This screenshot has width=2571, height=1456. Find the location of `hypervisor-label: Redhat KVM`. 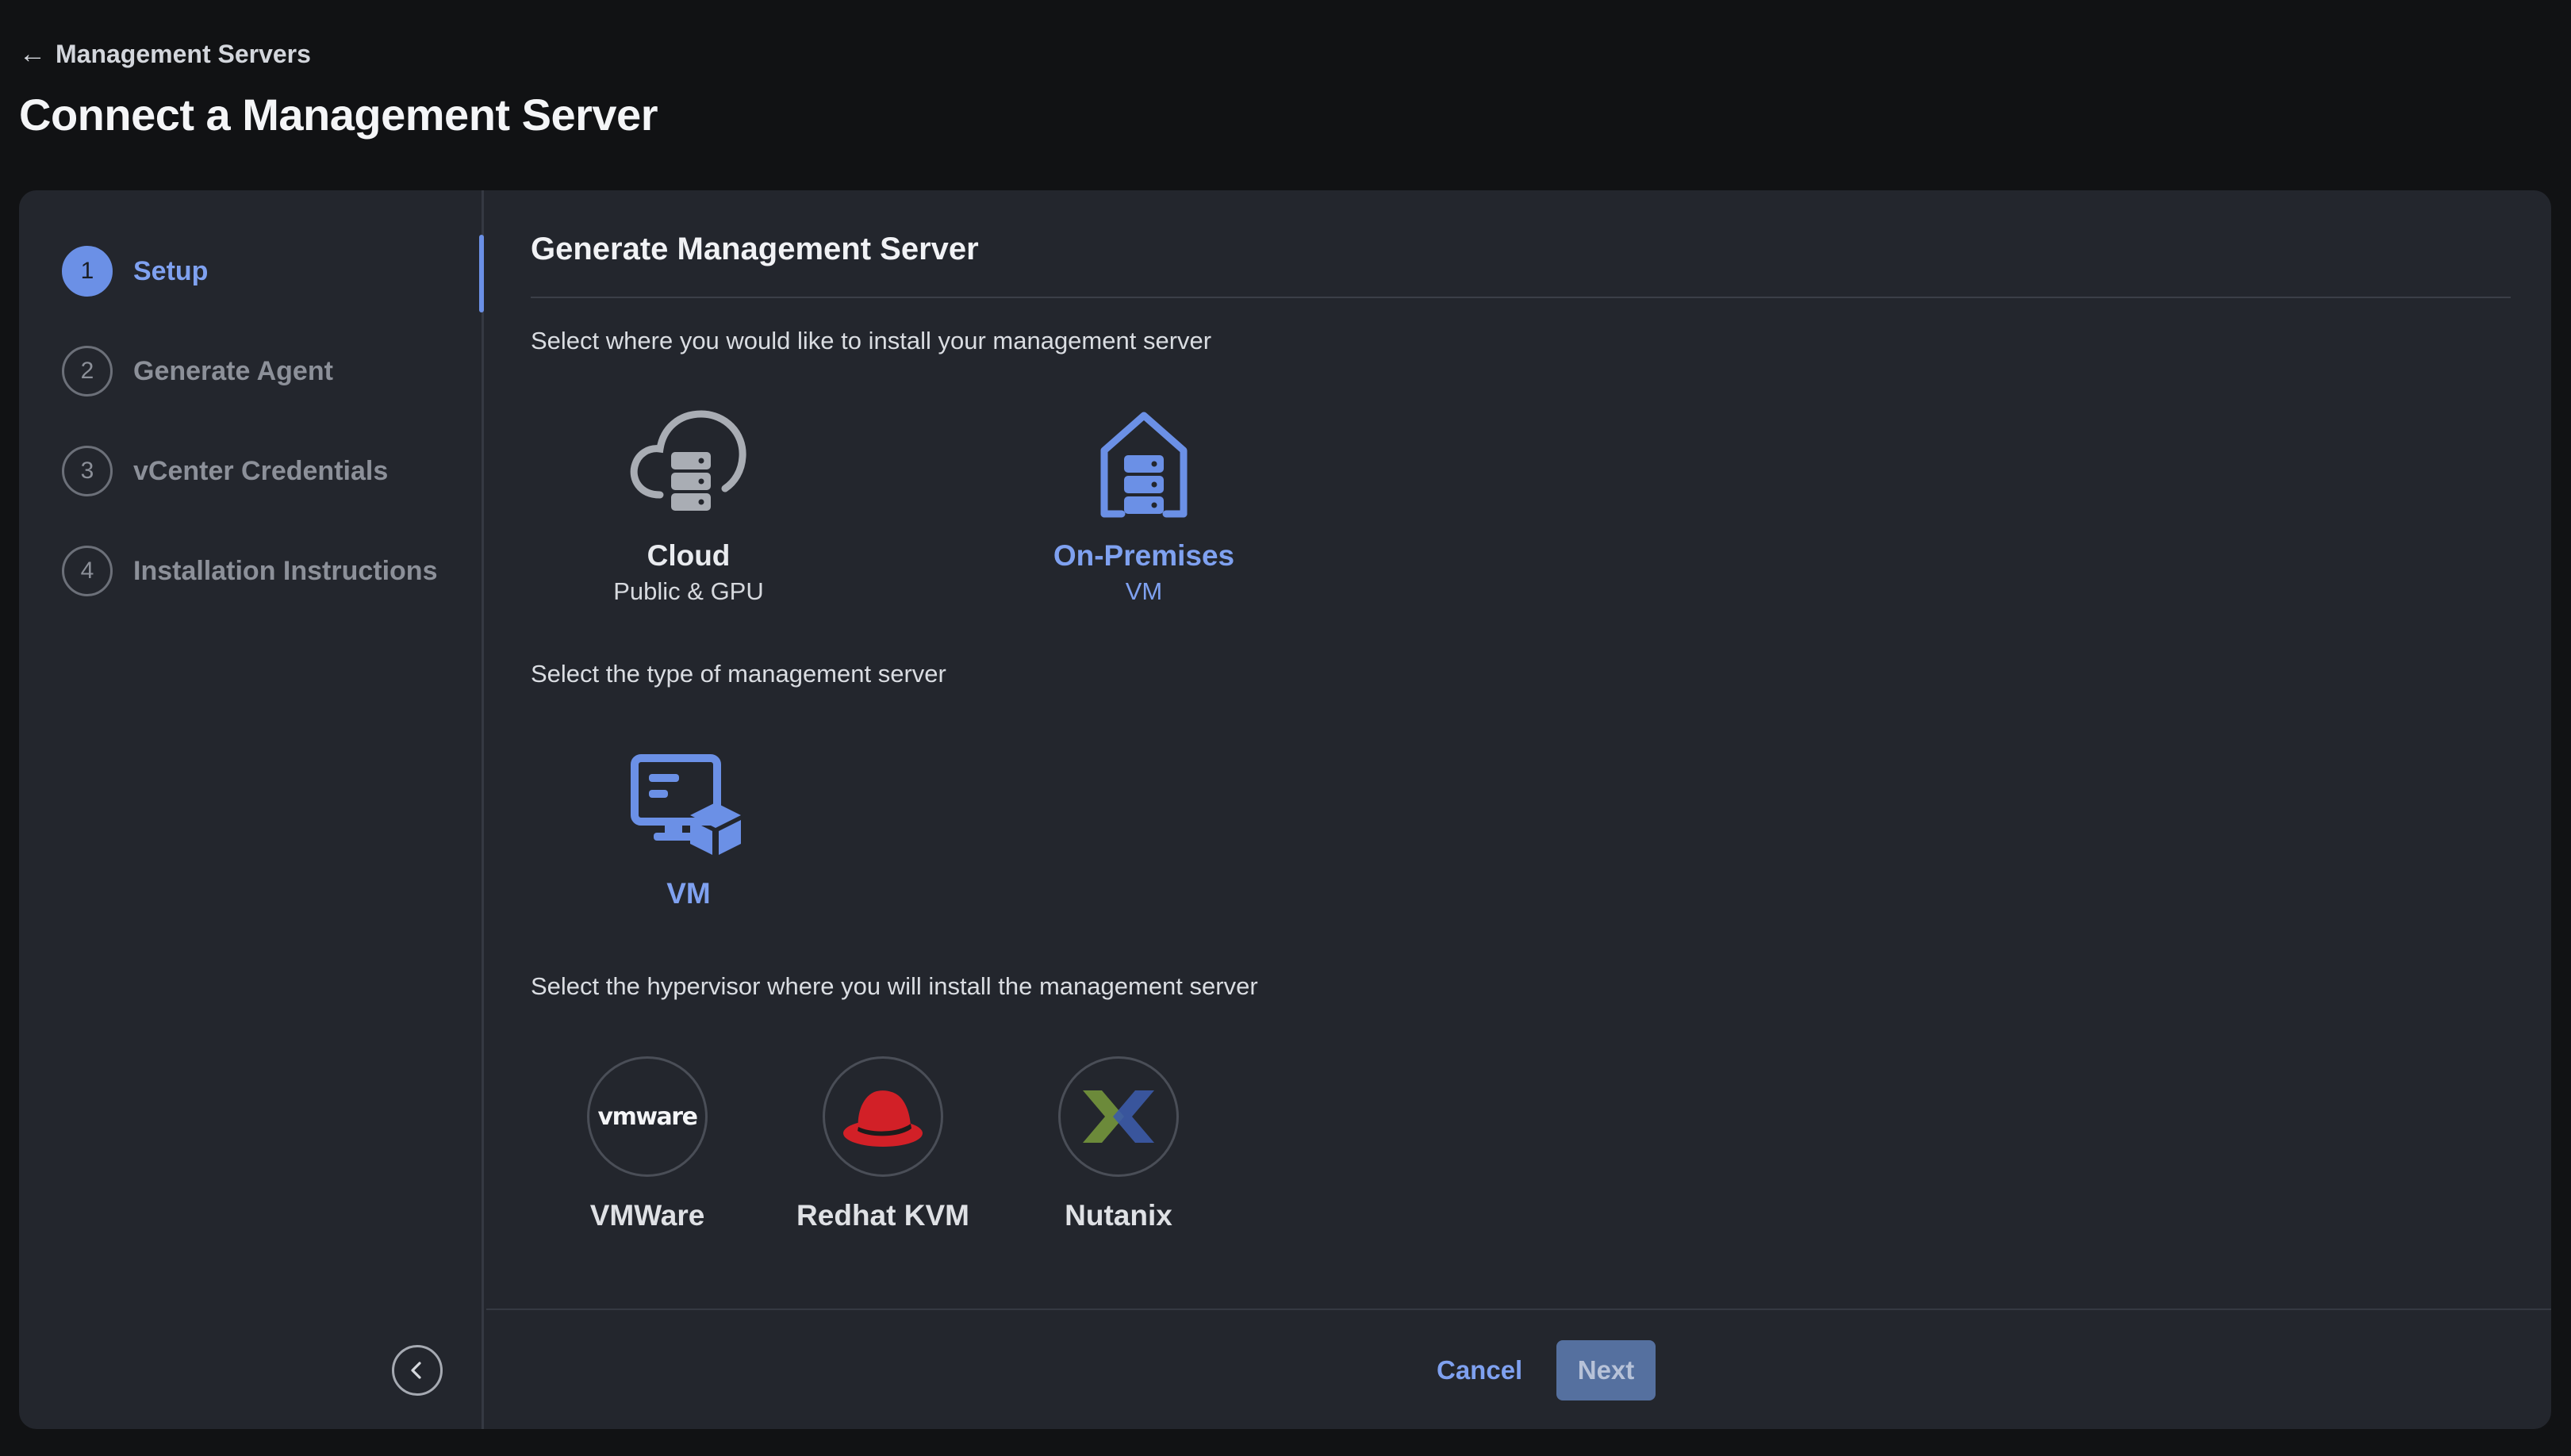

hypervisor-label: Redhat KVM is located at coordinates (882, 1215).